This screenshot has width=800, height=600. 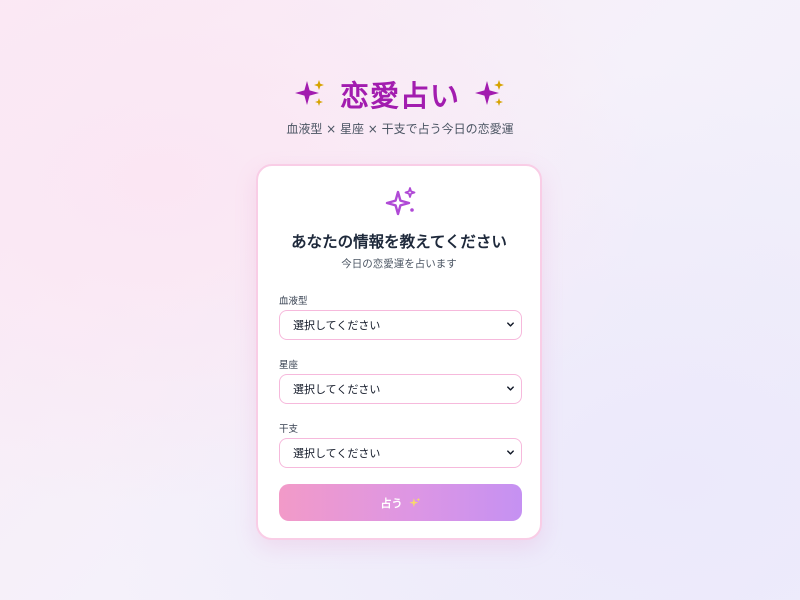 What do you see at coordinates (399, 242) in the screenshot?
I see `card-title: あなたの情報を教えてください` at bounding box center [399, 242].